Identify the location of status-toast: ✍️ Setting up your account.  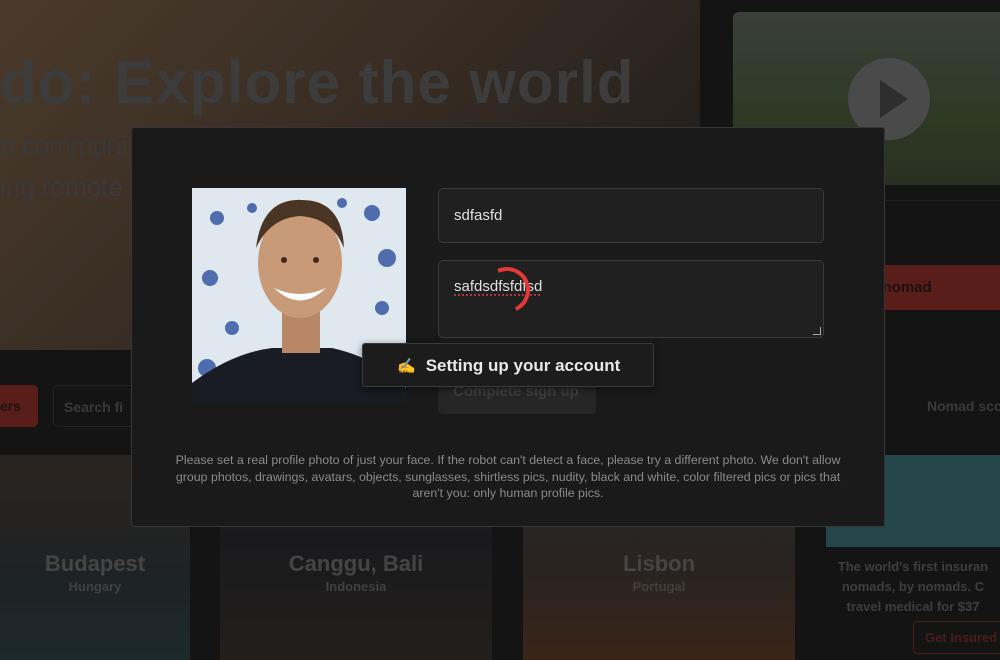
(508, 365).